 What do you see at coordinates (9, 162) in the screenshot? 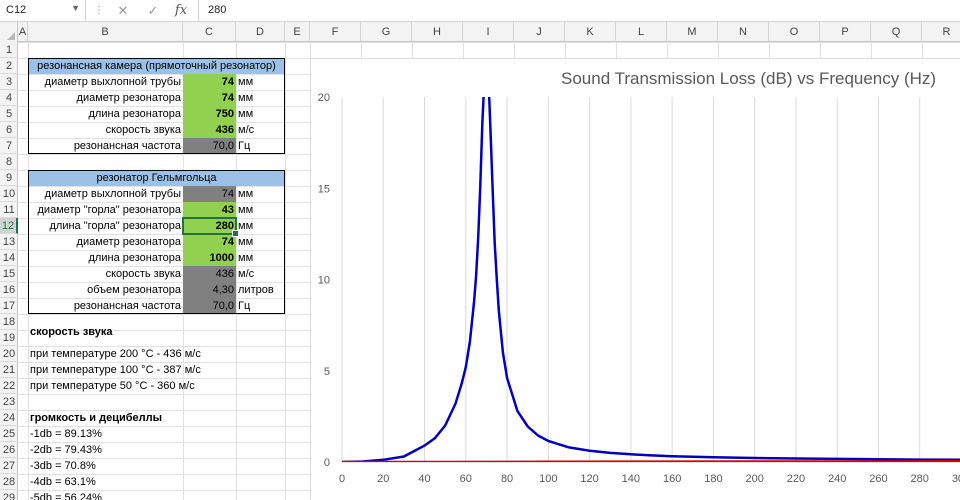
I see `row-header-8: 8` at bounding box center [9, 162].